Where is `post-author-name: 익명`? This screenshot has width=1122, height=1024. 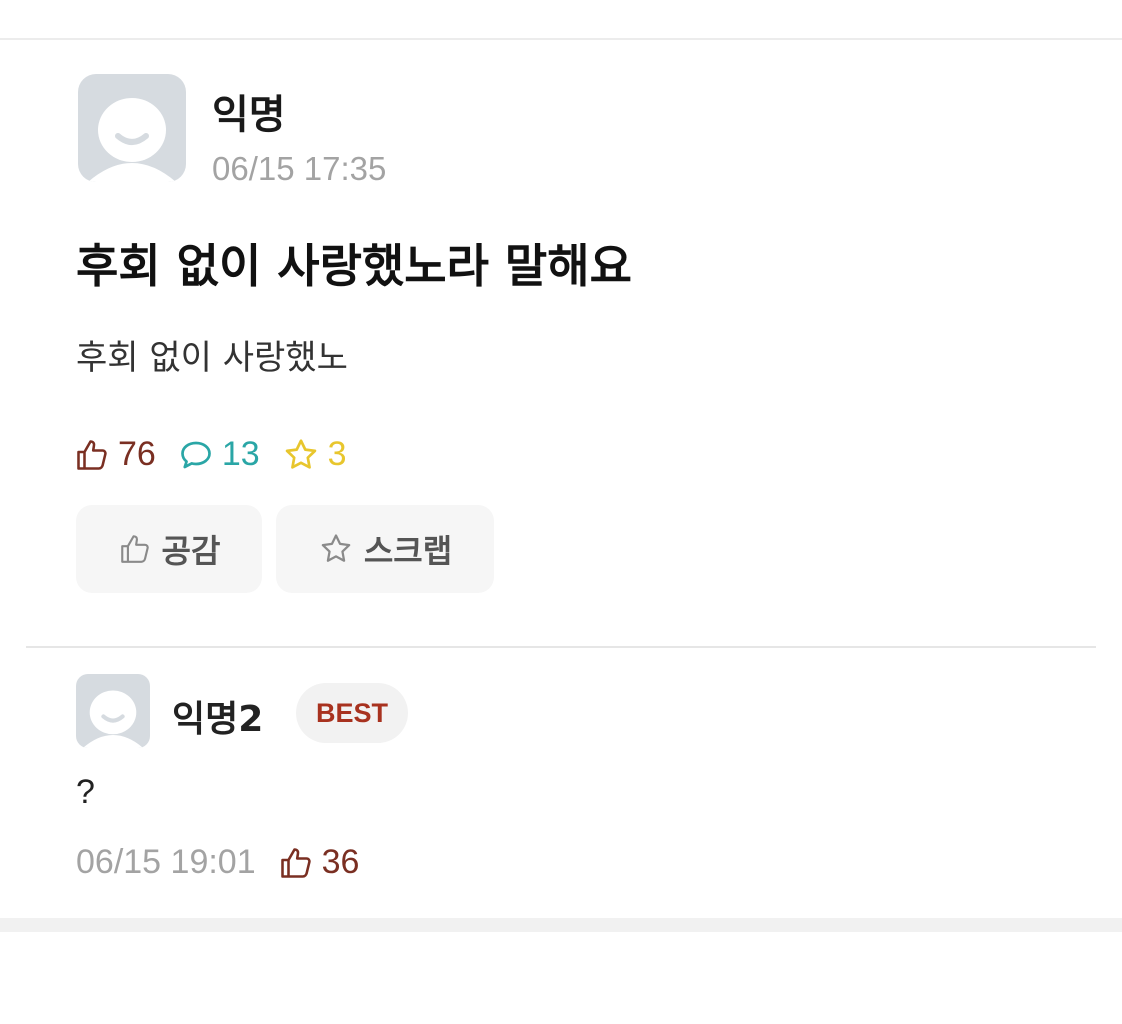
post-author-name: 익명 is located at coordinates (249, 111).